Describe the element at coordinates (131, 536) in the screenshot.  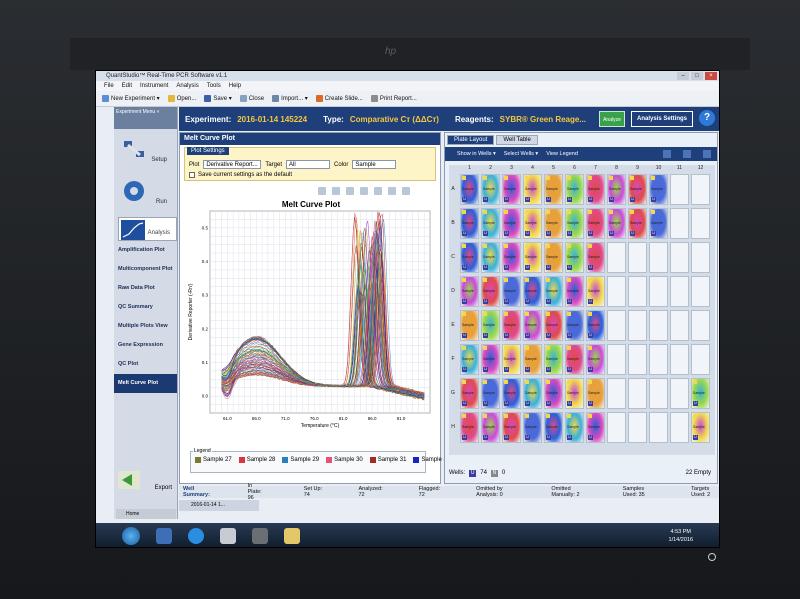
I see `start-button-icon` at that location.